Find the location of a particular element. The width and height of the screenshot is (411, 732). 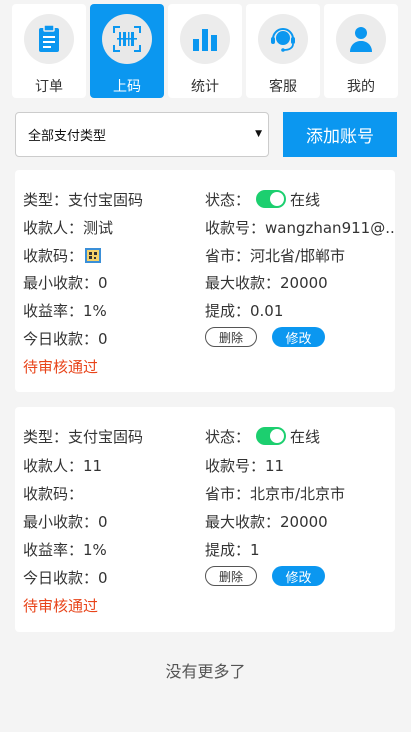

order-clipboard-icon is located at coordinates (49, 38).